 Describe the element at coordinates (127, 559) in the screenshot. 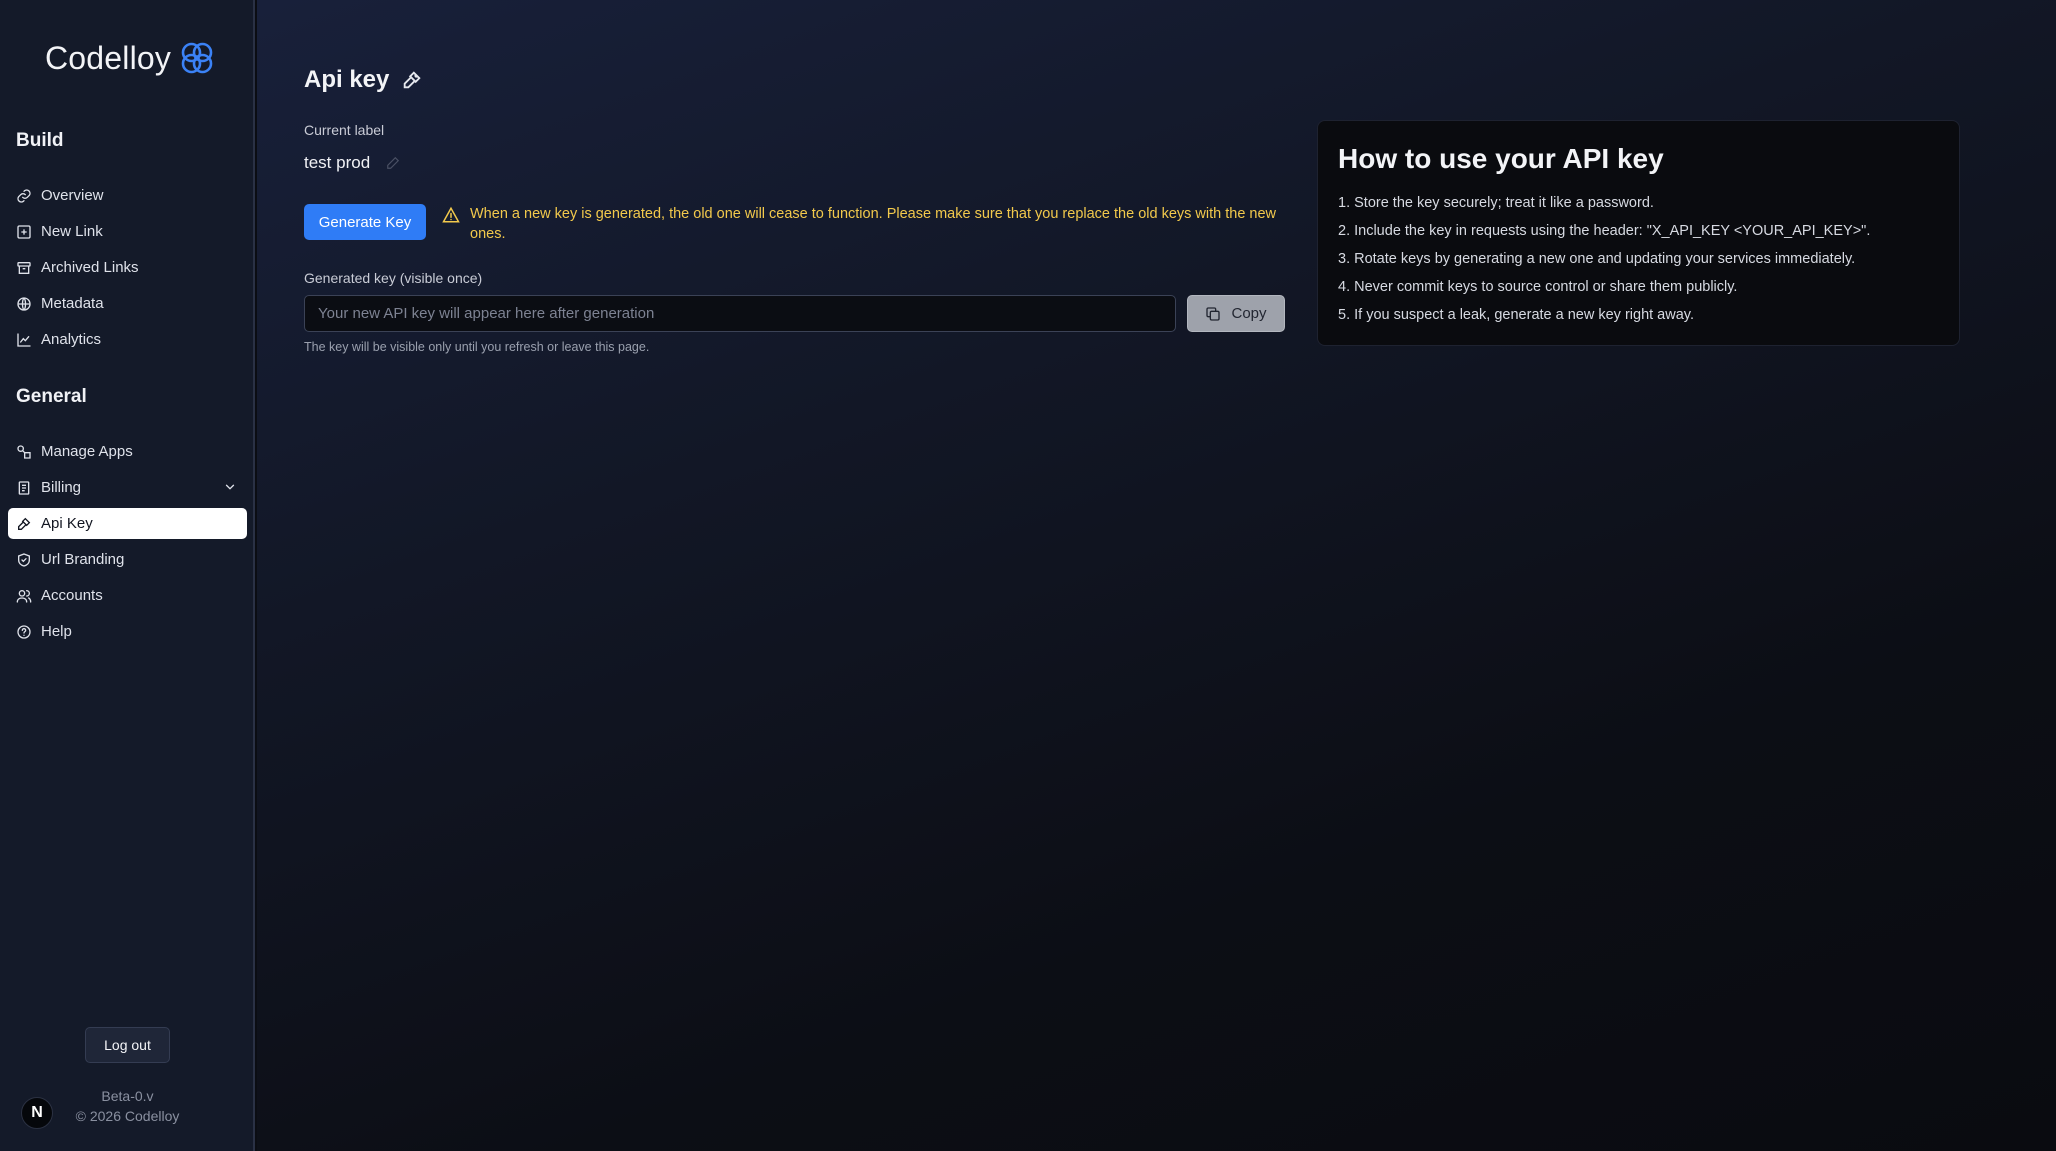

I see `sidebar-item-url-branding: Url Branding` at that location.